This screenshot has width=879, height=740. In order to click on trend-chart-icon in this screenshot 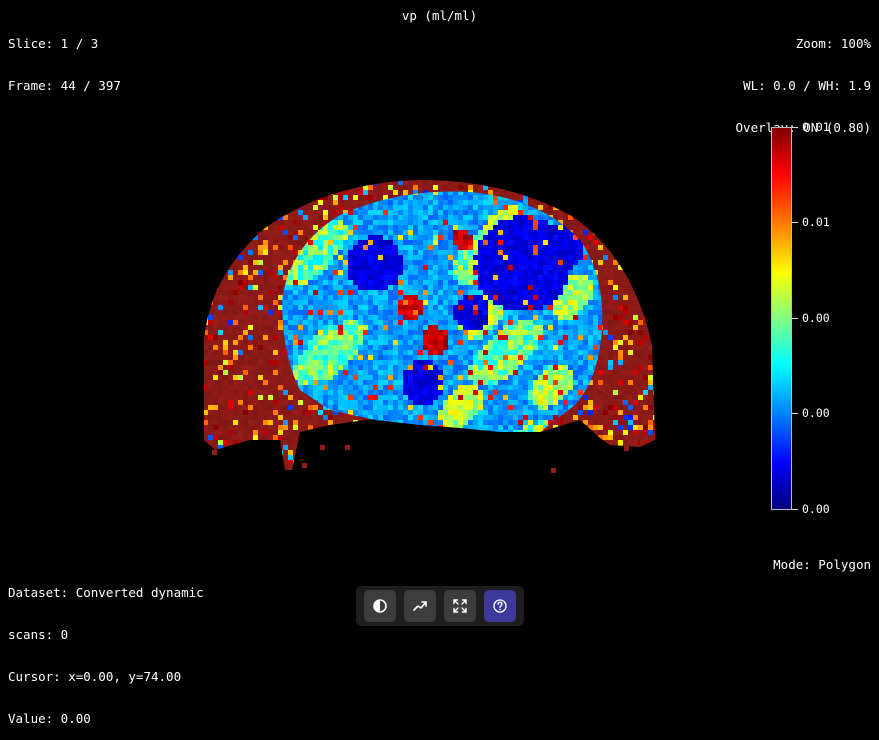, I will do `click(420, 606)`.